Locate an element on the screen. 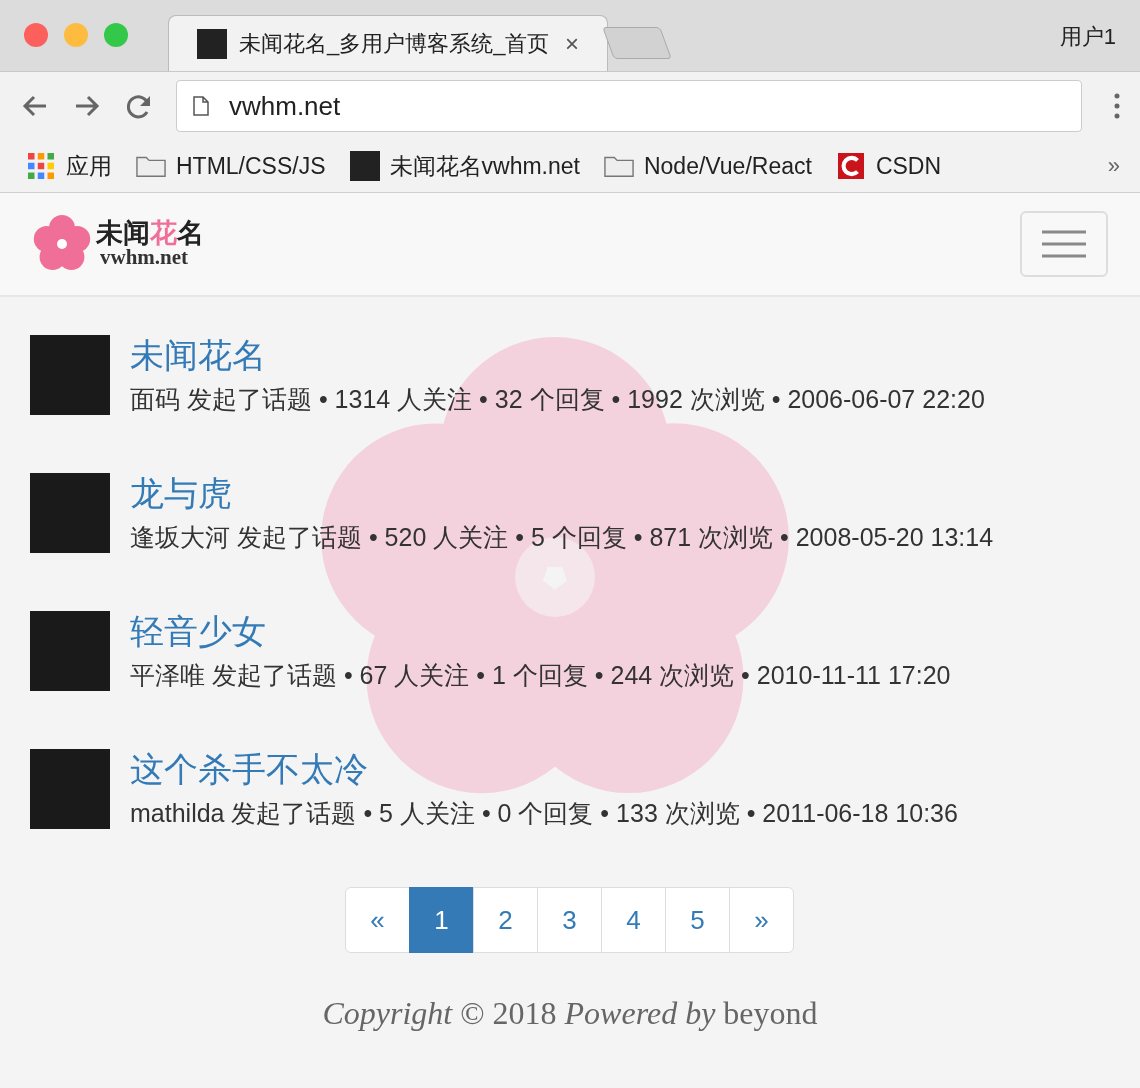 This screenshot has height=1088, width=1140. tab-title: 未闻花名_多用户博客系统_首页 is located at coordinates (395, 43).